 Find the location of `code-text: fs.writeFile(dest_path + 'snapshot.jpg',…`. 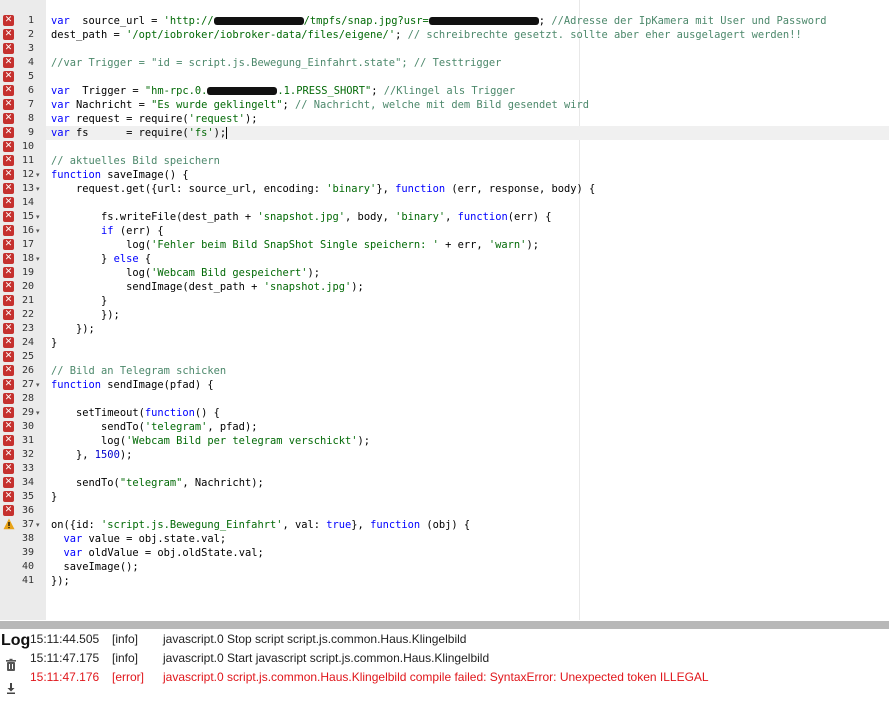

code-text: fs.writeFile(dest_path + 'snapshot.jpg',… is located at coordinates (467, 217).